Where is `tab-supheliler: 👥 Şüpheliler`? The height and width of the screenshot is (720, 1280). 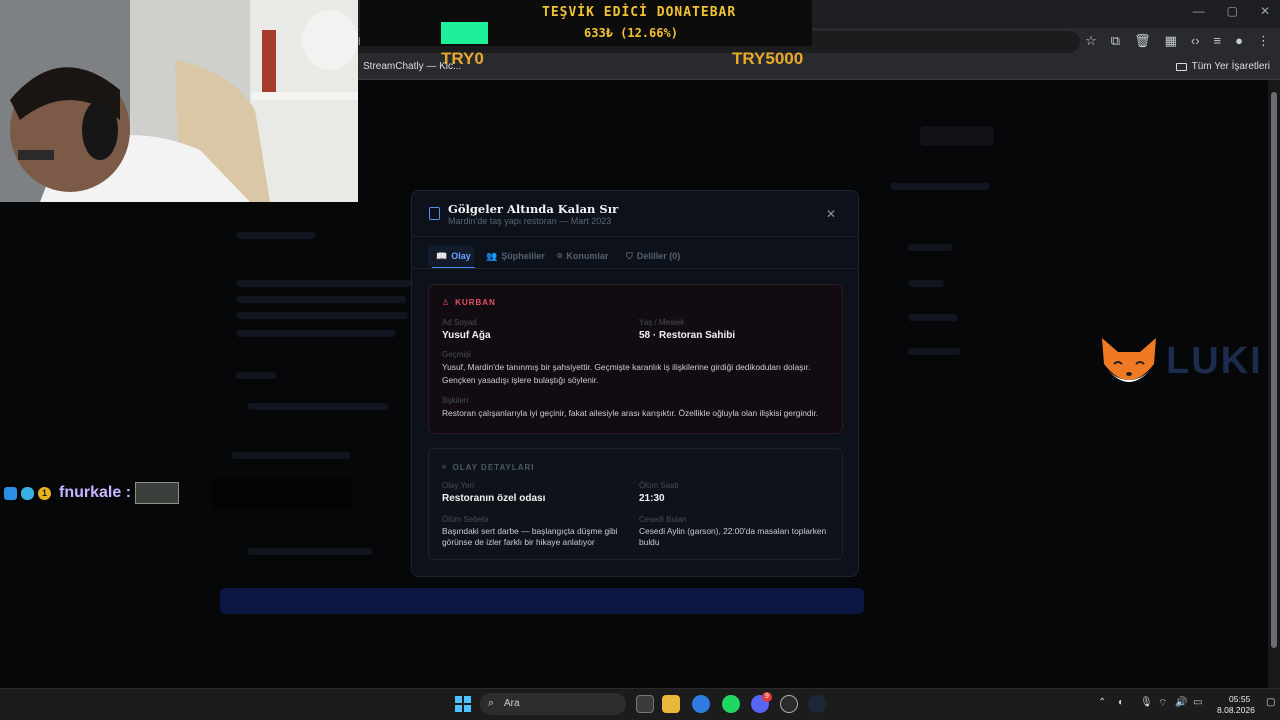 tab-supheliler: 👥 Şüpheliler is located at coordinates (515, 256).